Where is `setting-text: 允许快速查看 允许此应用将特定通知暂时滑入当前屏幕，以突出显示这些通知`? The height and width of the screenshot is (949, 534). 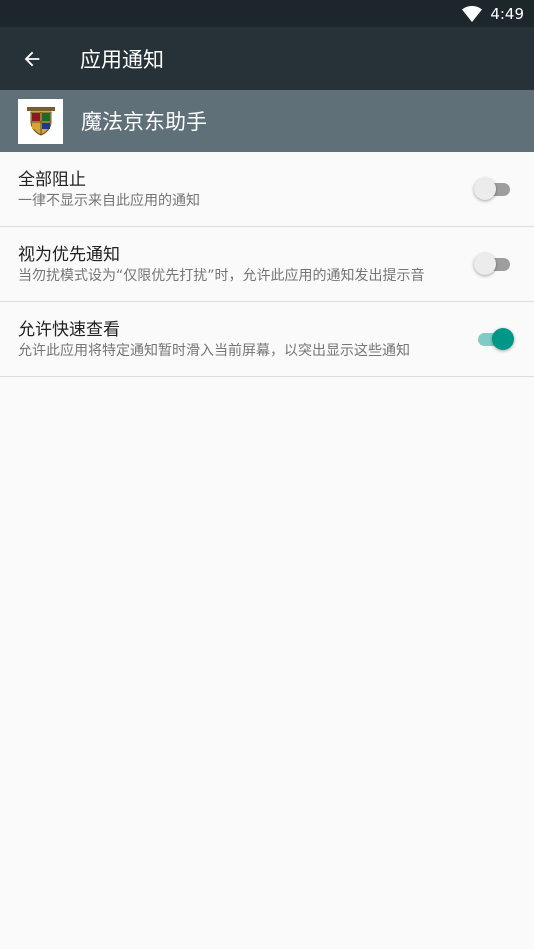 setting-text: 允许快速查看 允许此应用将特定通知暂时滑入当前屏幕，以突出显示这些通知 is located at coordinates (246, 339).